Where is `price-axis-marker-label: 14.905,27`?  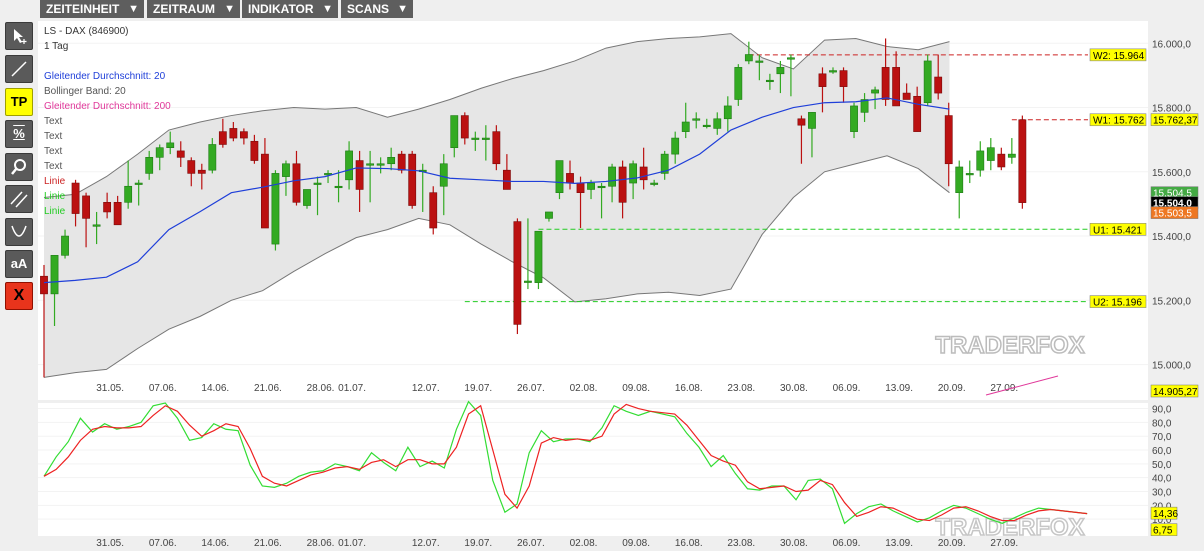
price-axis-marker-label: 14.905,27 is located at coordinates (1175, 392).